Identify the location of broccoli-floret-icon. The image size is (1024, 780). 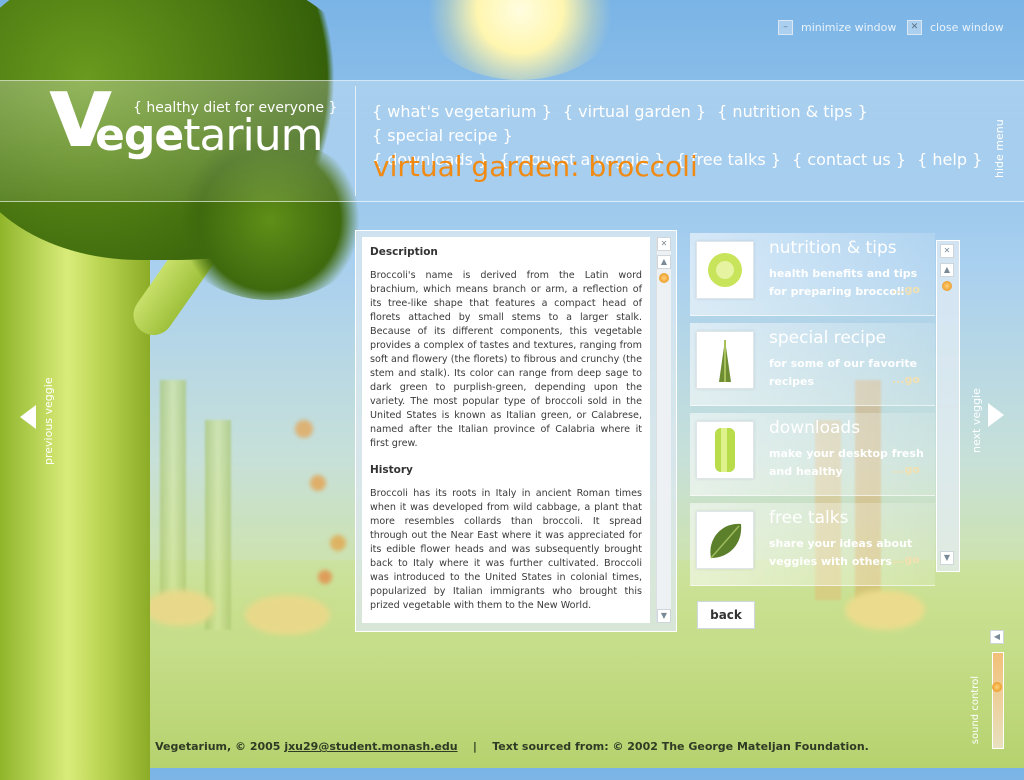
(725, 270).